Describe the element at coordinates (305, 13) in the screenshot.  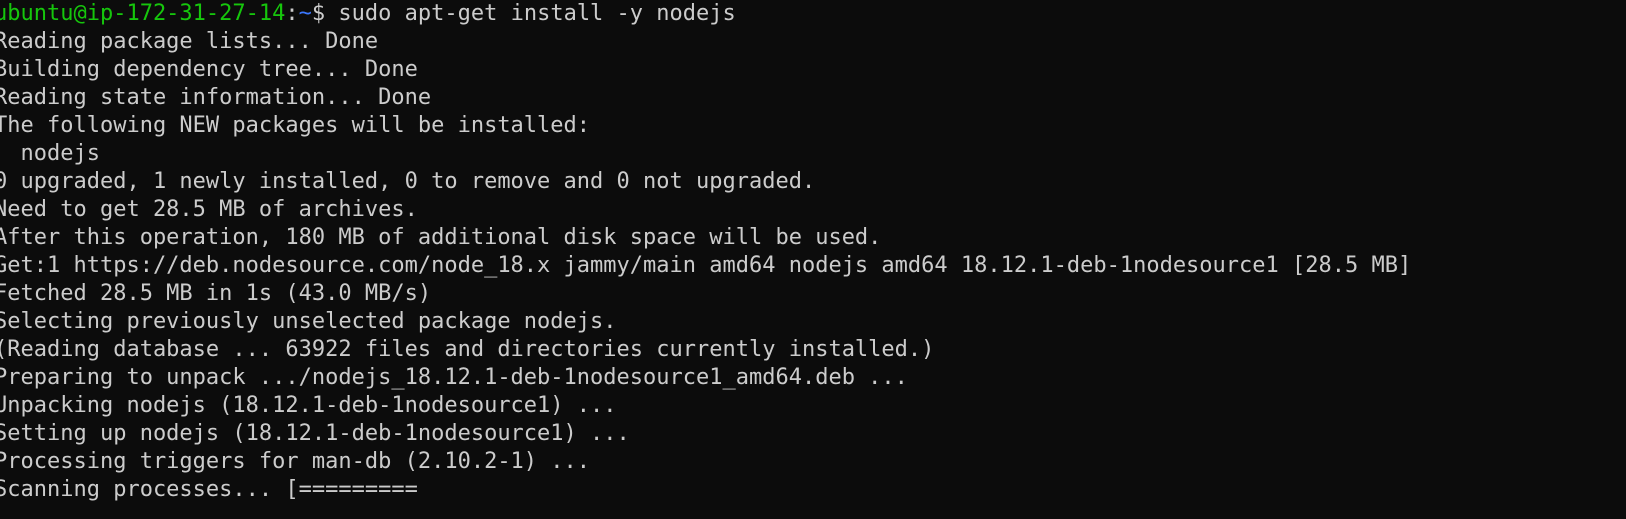
I see `prompt-path: ~` at that location.